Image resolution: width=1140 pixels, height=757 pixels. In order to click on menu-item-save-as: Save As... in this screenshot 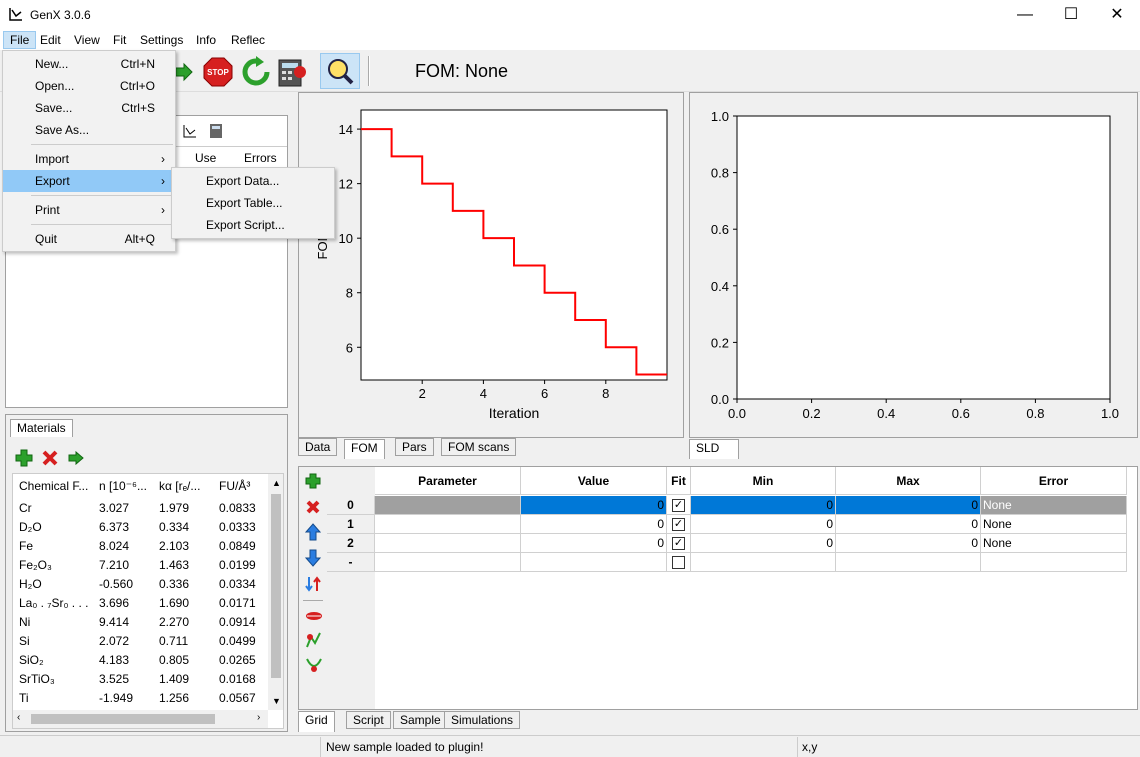, I will do `click(89, 130)`.